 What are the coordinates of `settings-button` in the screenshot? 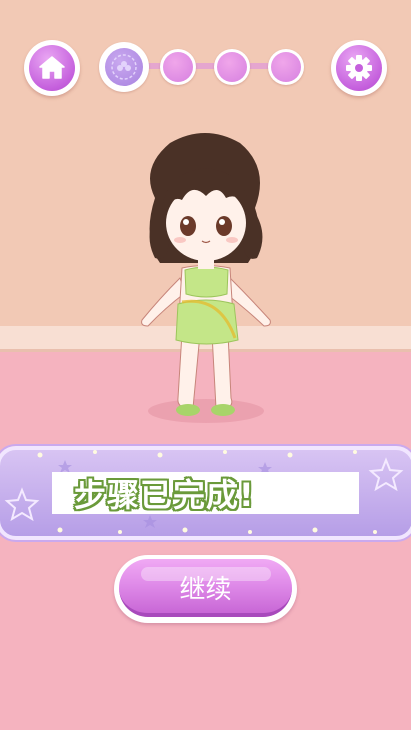 It's located at (359, 68).